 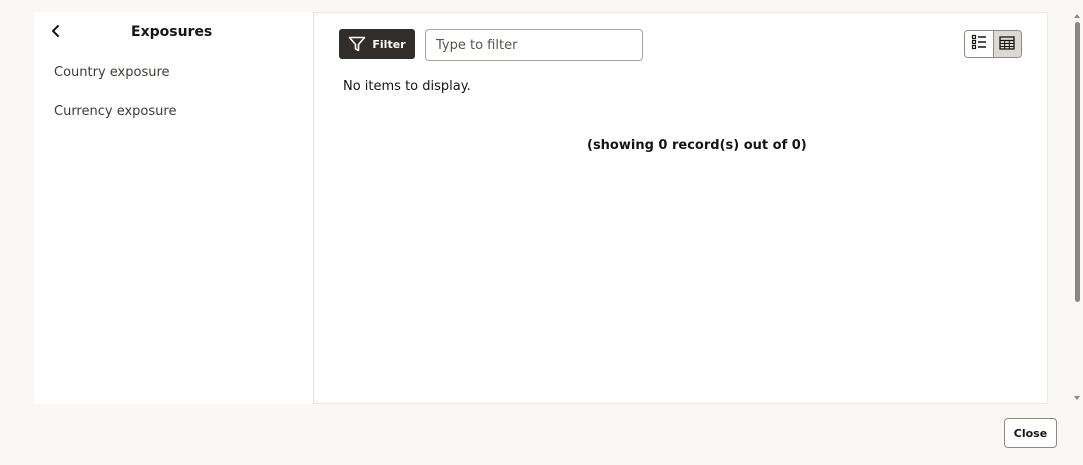 I want to click on list-view-button, so click(x=979, y=44).